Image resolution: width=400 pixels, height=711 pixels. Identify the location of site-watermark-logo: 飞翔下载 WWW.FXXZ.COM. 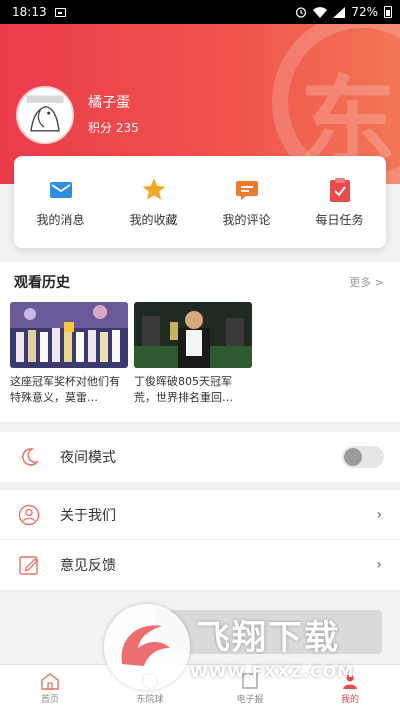
(245, 647).